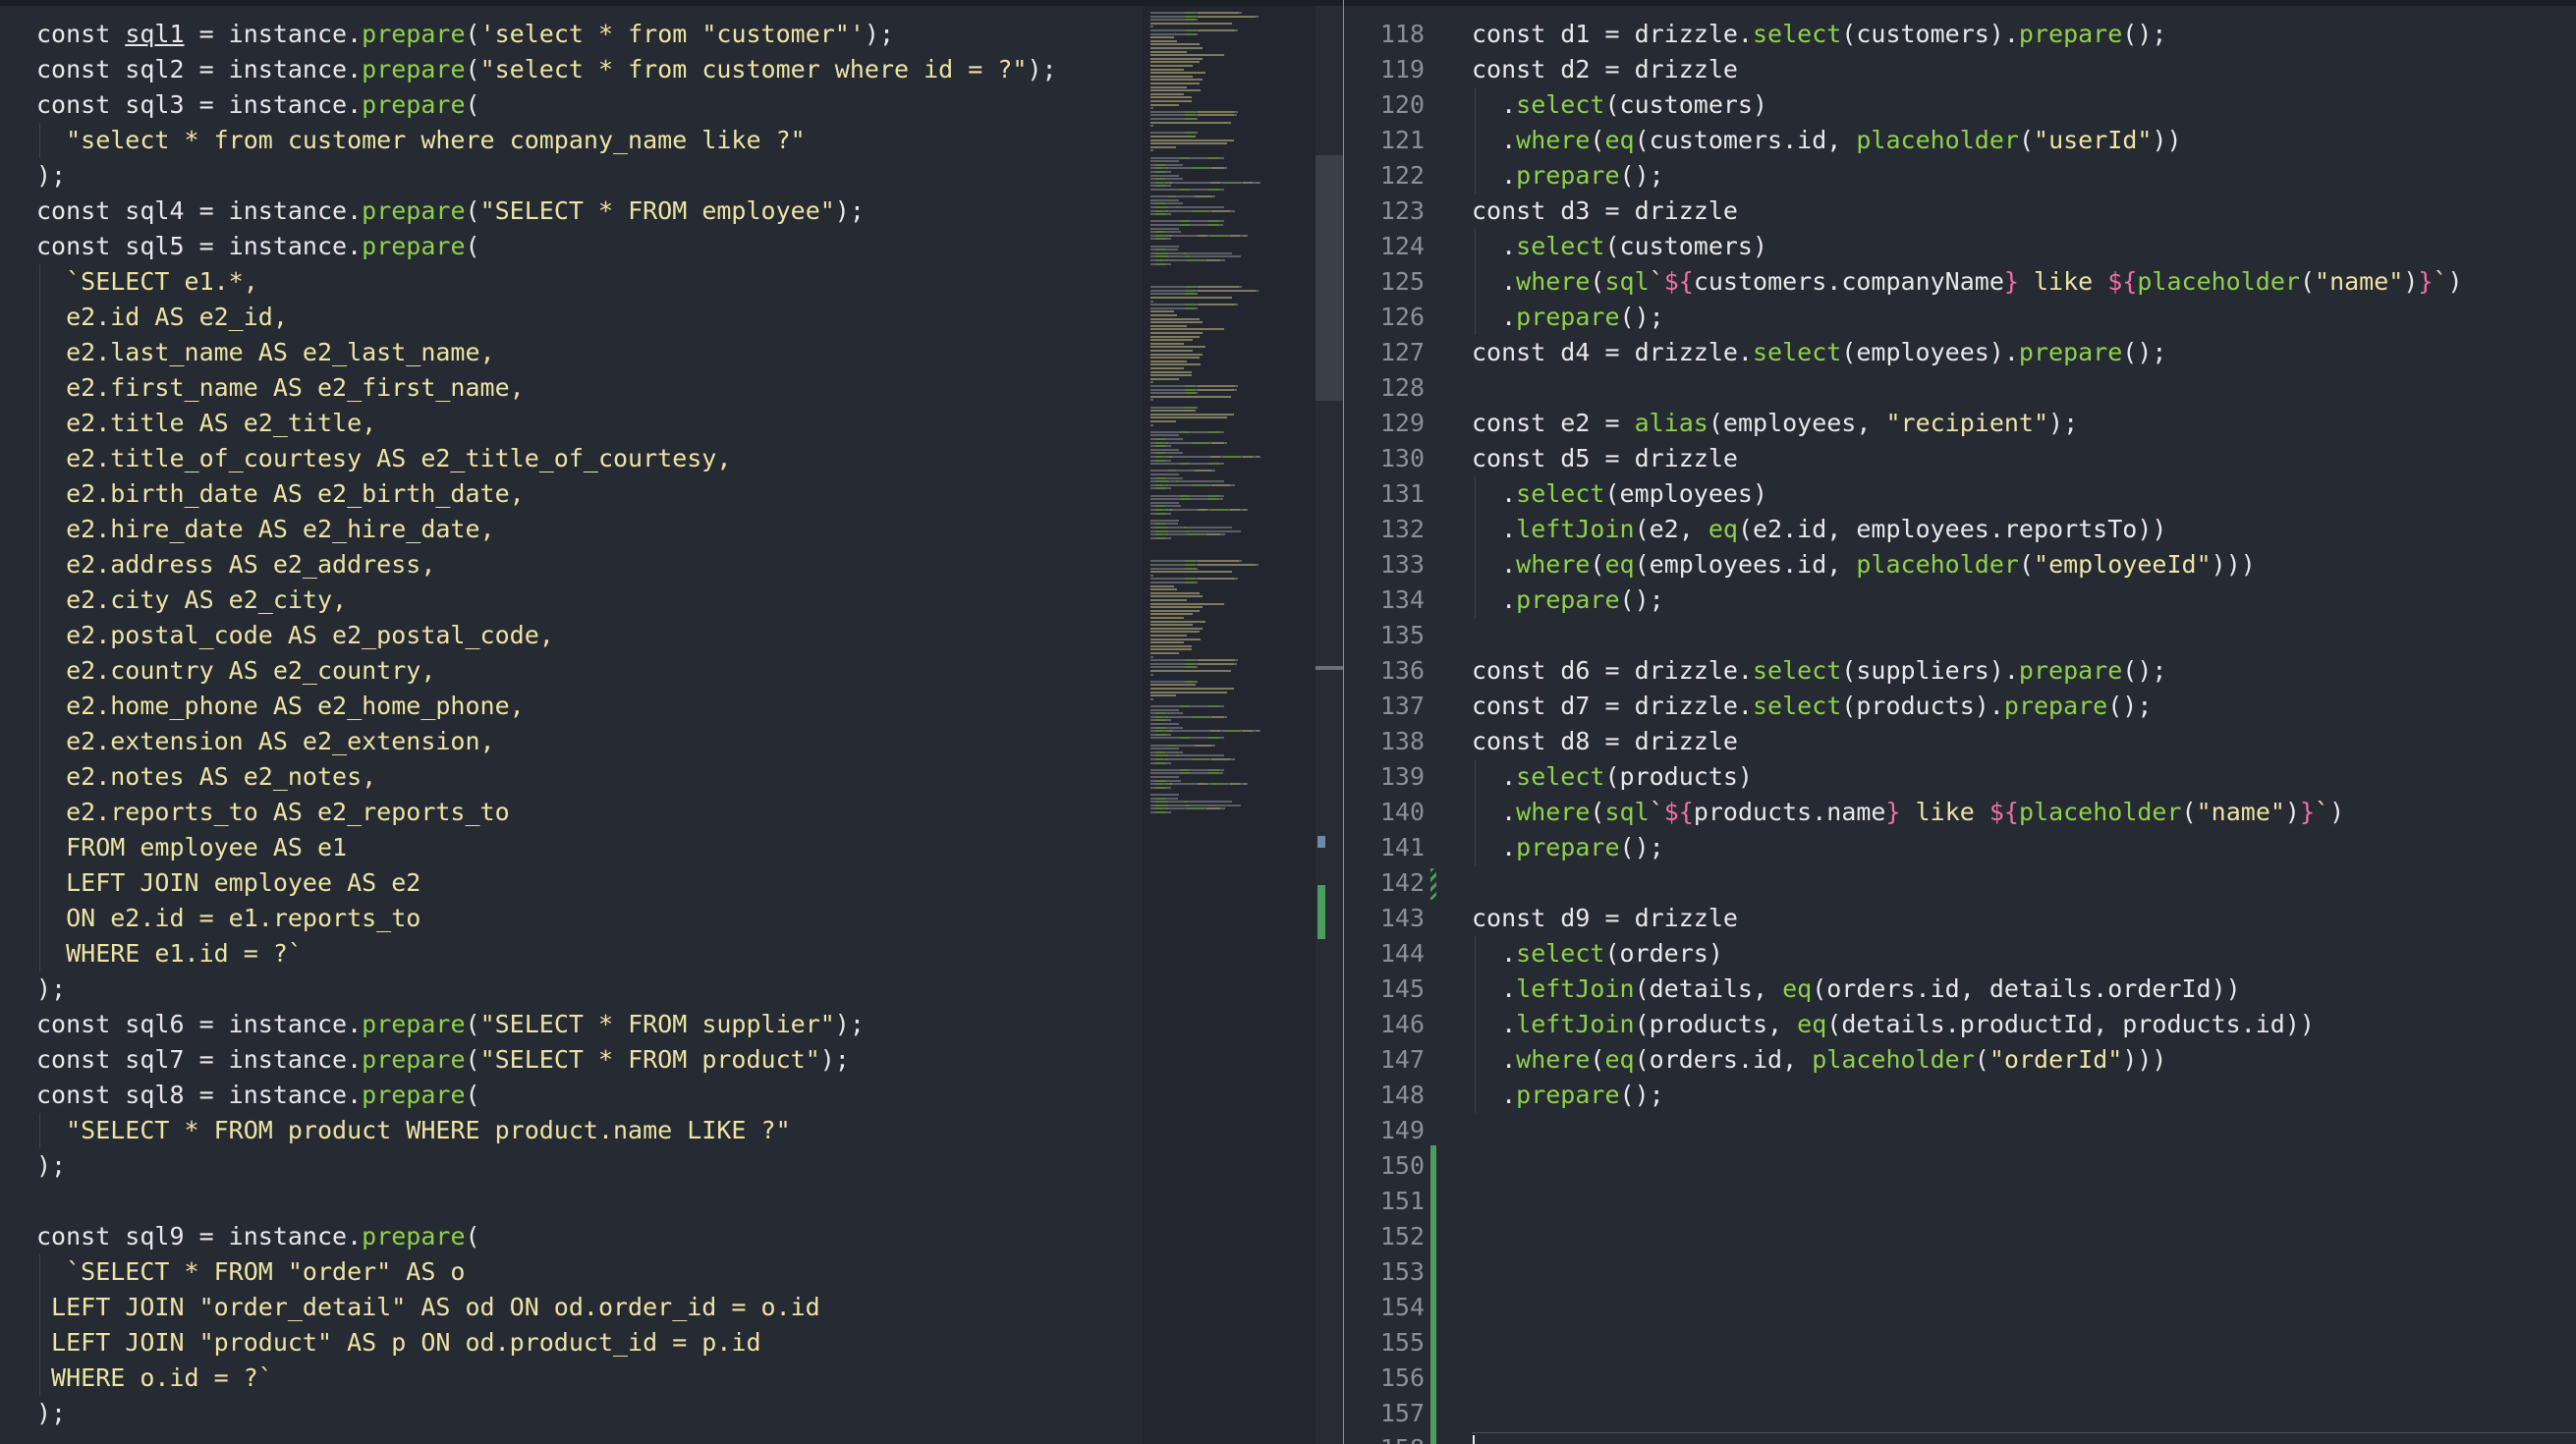  What do you see at coordinates (1384, 69) in the screenshot?
I see `line-number: 119` at bounding box center [1384, 69].